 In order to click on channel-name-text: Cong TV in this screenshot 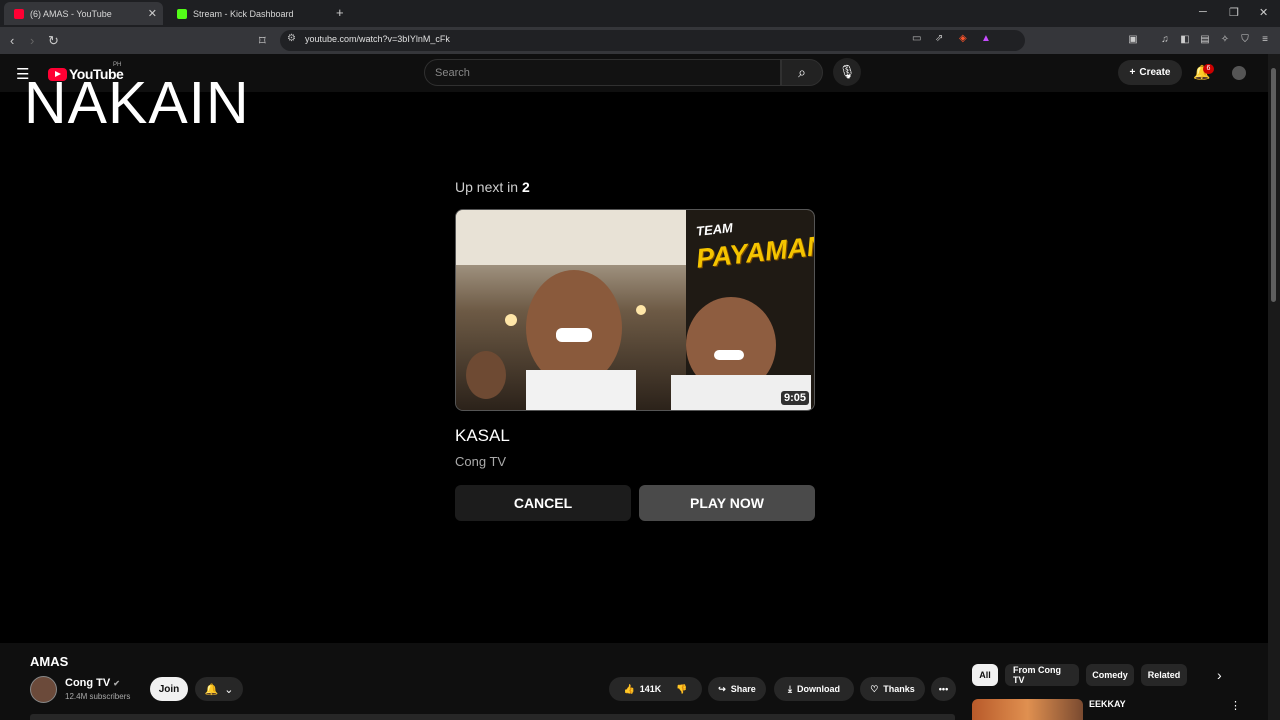, I will do `click(88, 683)`.